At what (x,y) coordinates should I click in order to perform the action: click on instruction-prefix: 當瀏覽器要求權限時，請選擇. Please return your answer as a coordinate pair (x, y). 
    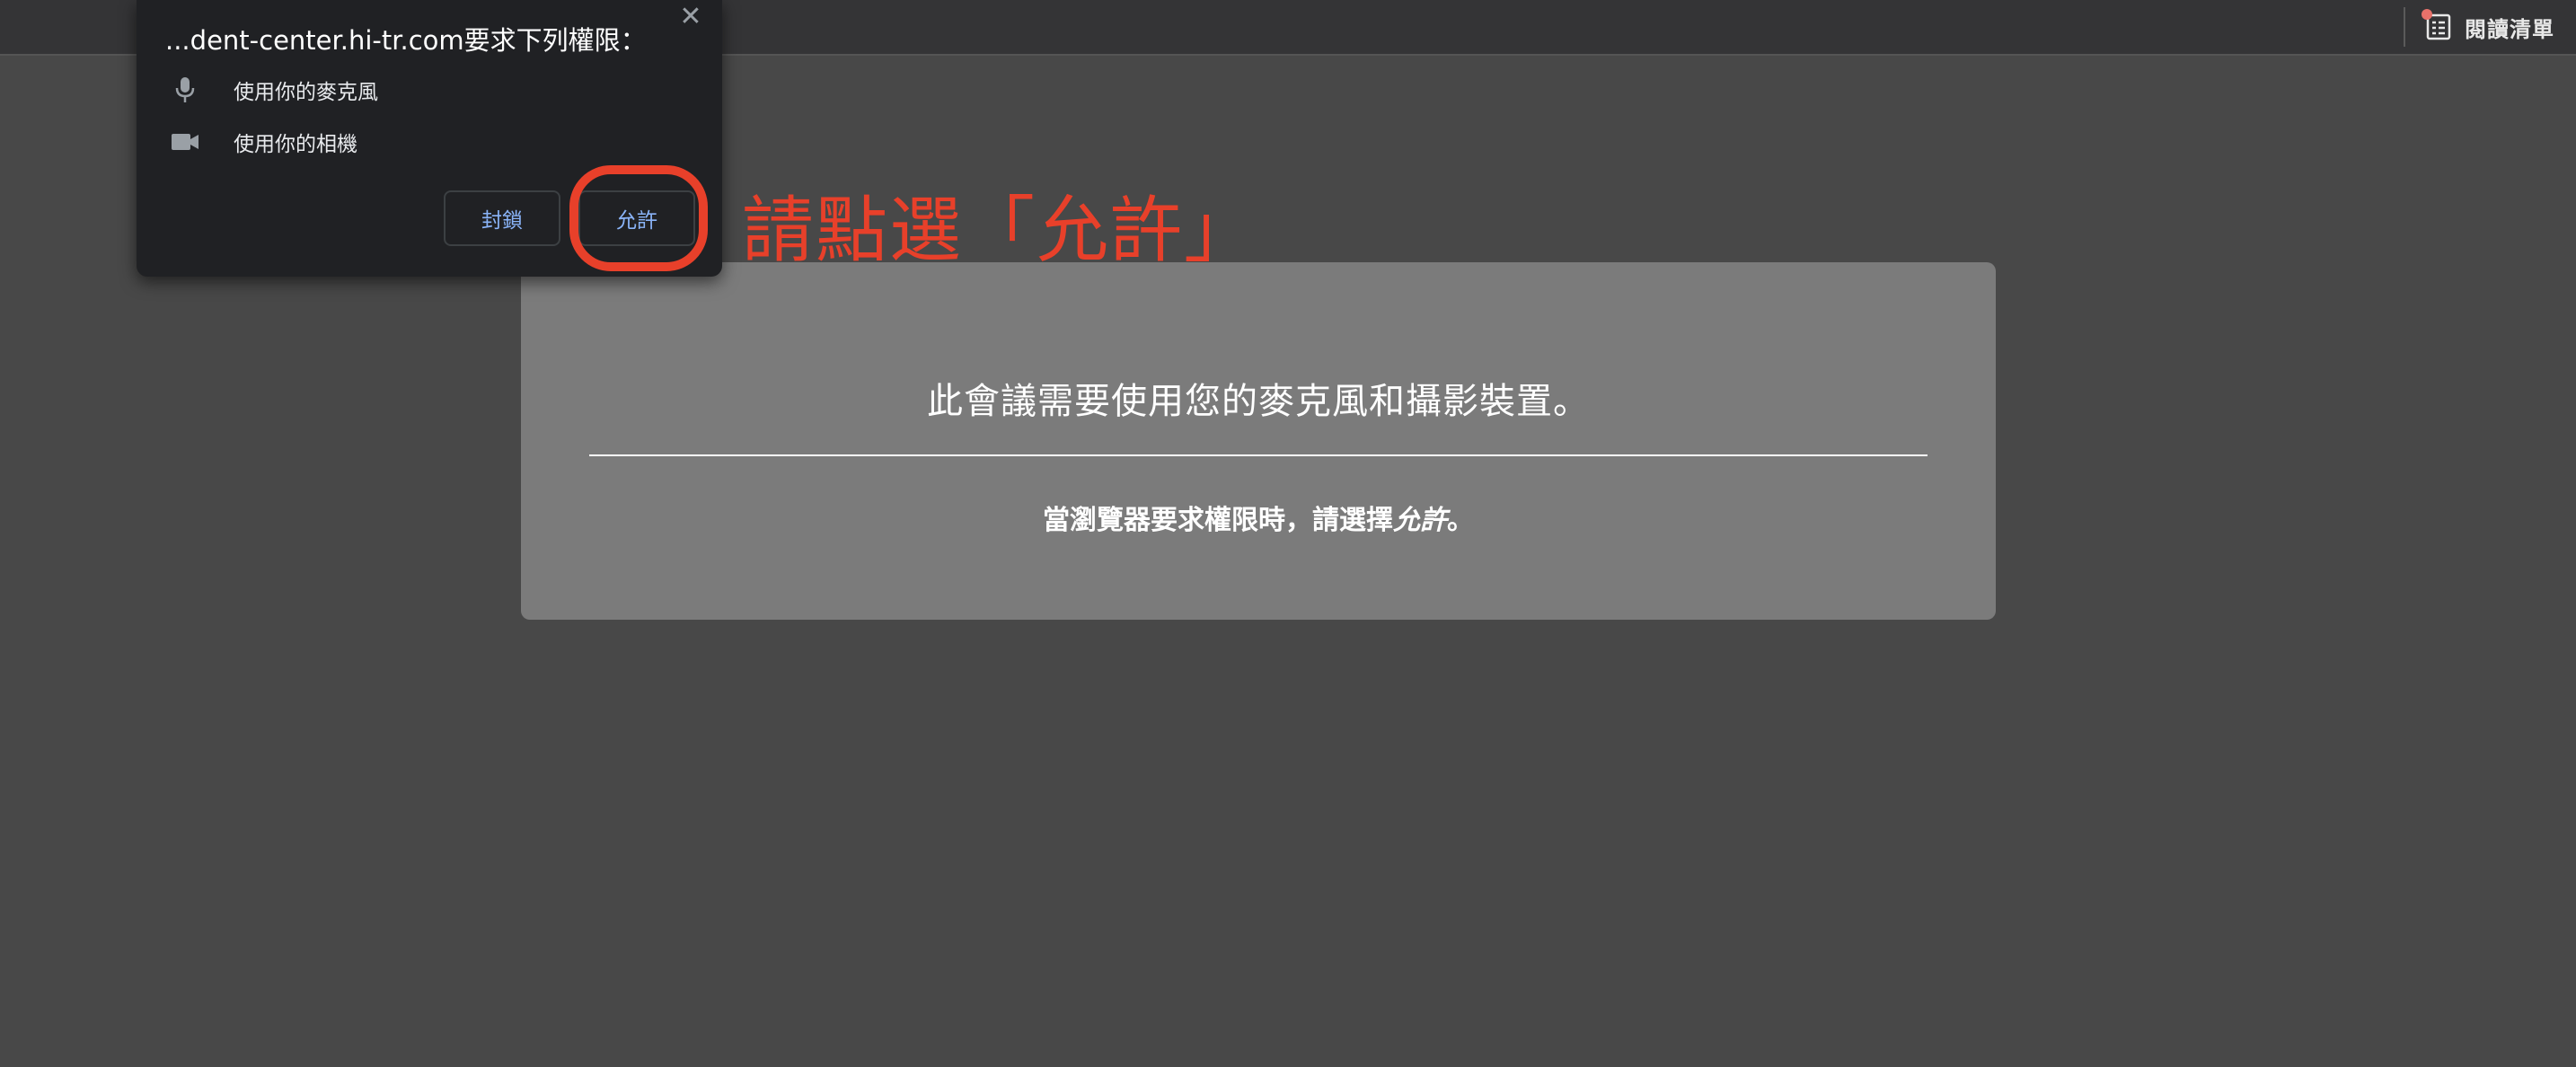
    Looking at the image, I should click on (1218, 520).